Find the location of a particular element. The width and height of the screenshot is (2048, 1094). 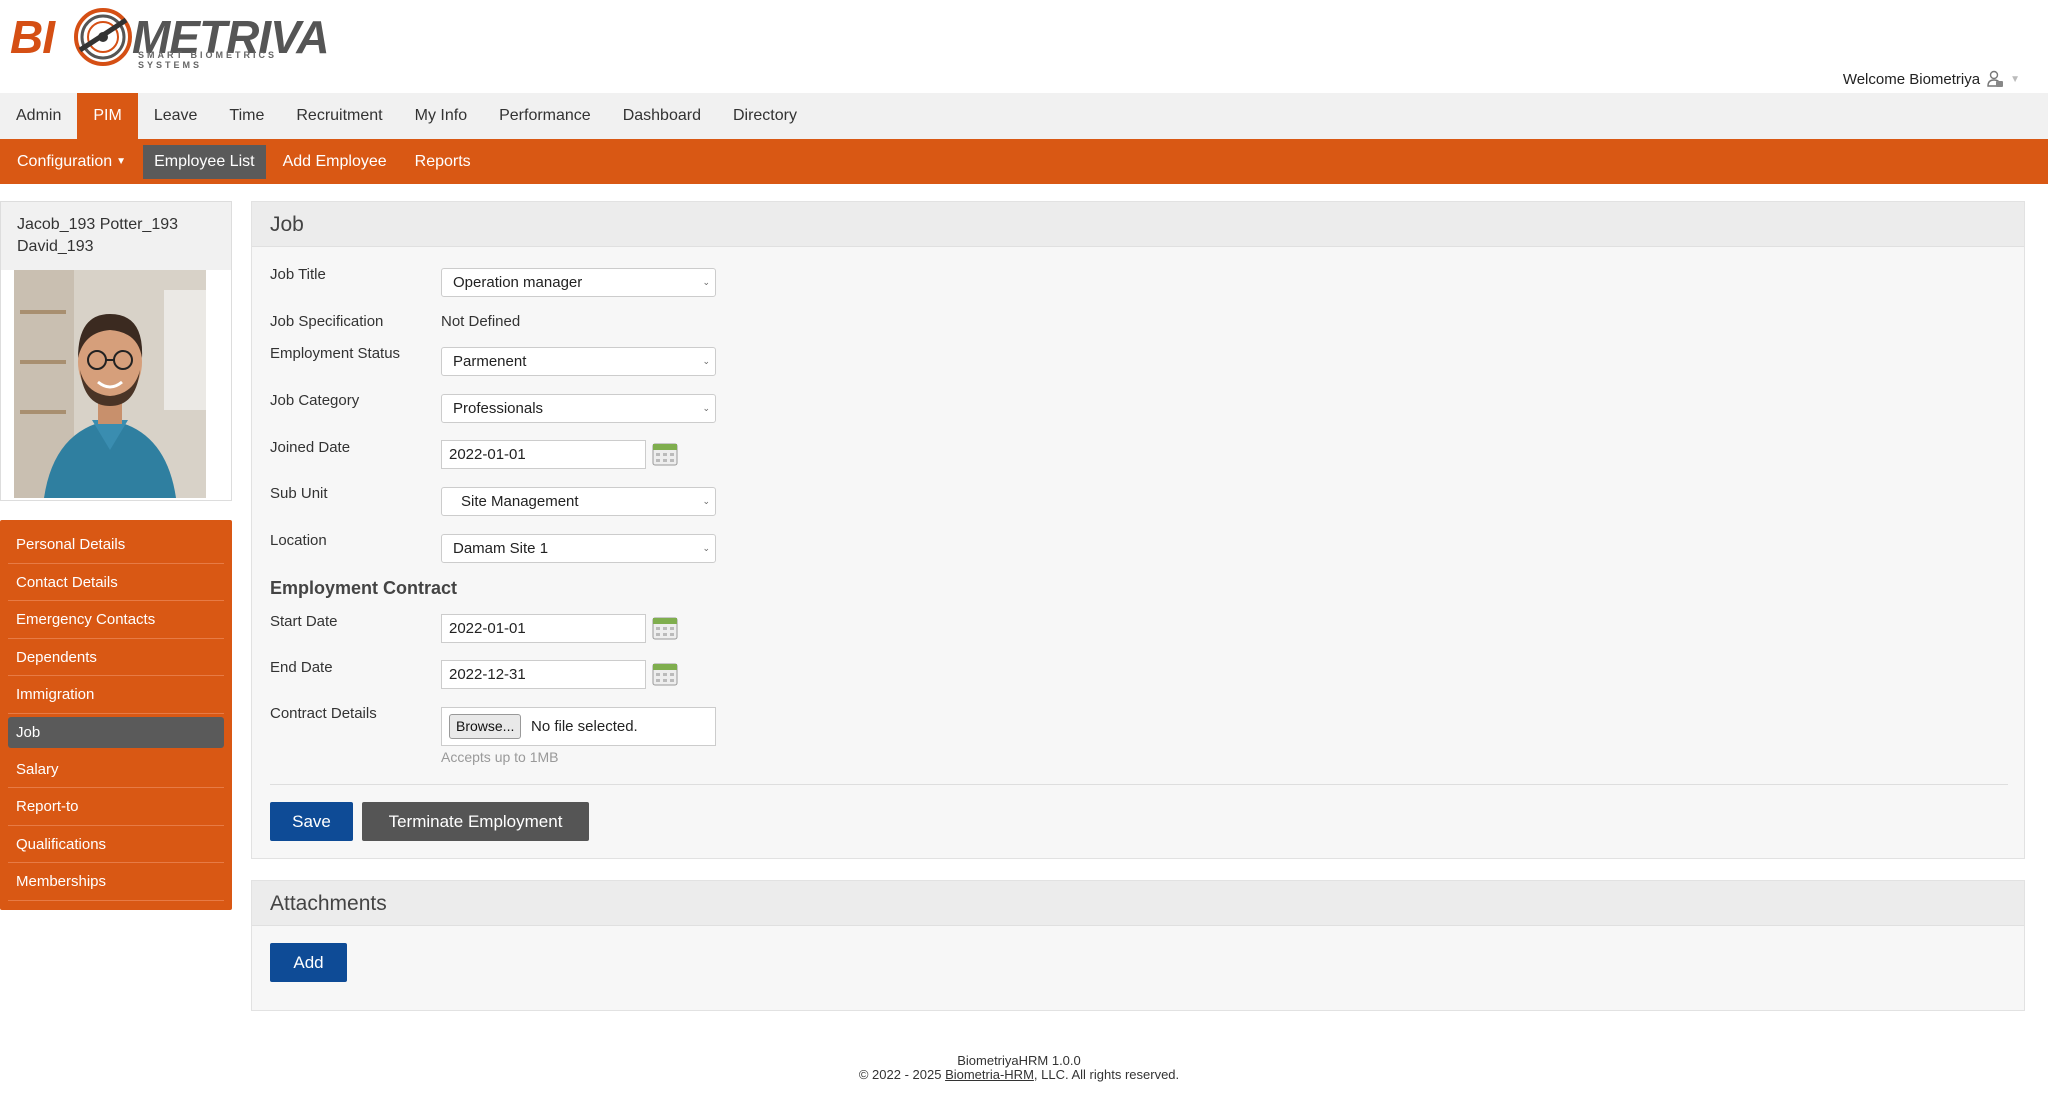

submenu-reports: Reports is located at coordinates (443, 162).